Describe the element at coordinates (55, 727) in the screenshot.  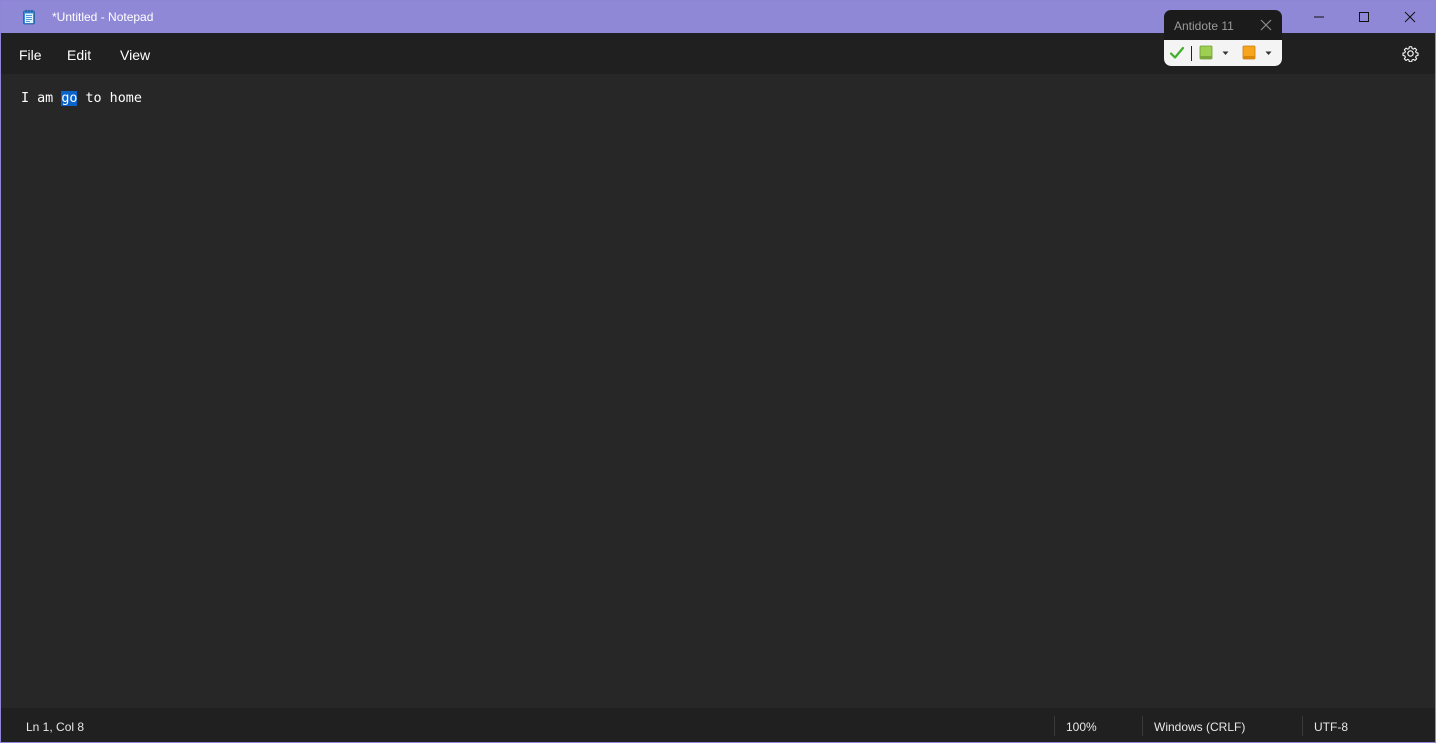
I see `cursor-position: Ln 1, Col 8` at that location.